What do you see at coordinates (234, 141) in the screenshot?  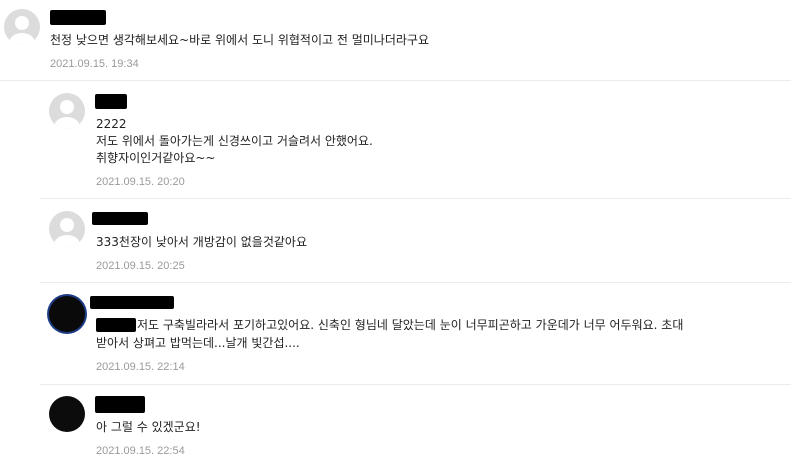 I see `comment-text: 저도 위에서 돌아가는게 신경쓰이고 거슬려서 안했어요.` at bounding box center [234, 141].